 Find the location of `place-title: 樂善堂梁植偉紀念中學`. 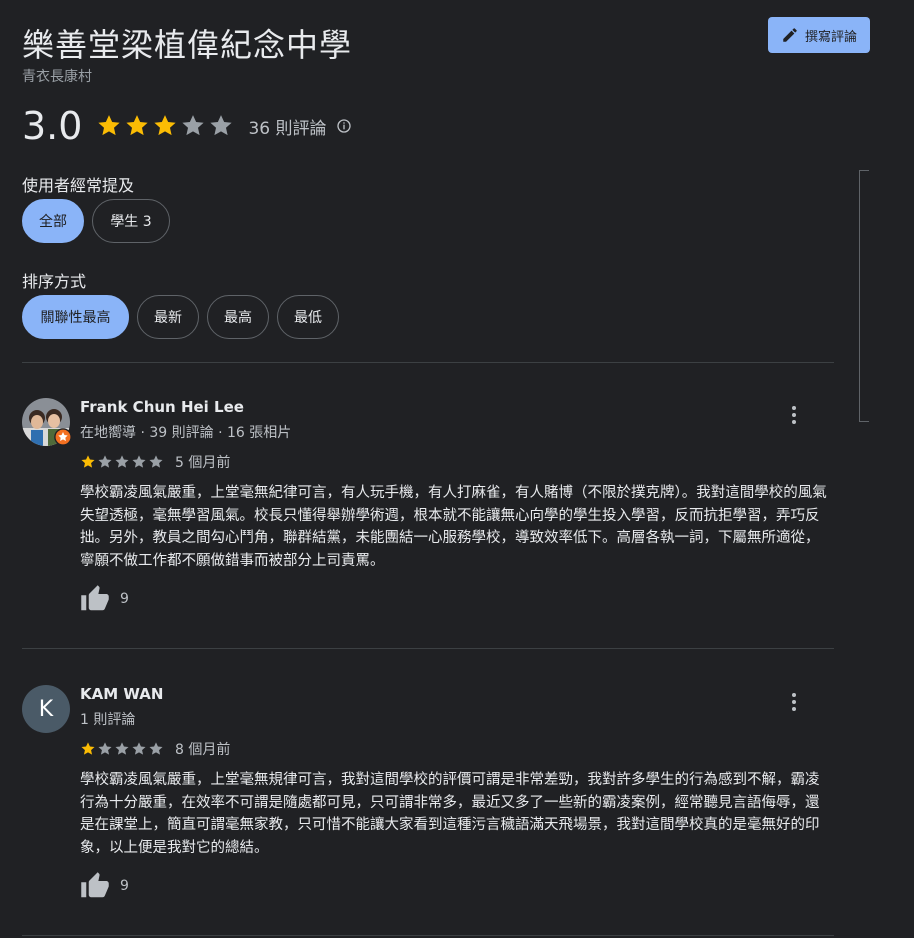

place-title: 樂善堂梁植偉紀念中學 is located at coordinates (187, 45).